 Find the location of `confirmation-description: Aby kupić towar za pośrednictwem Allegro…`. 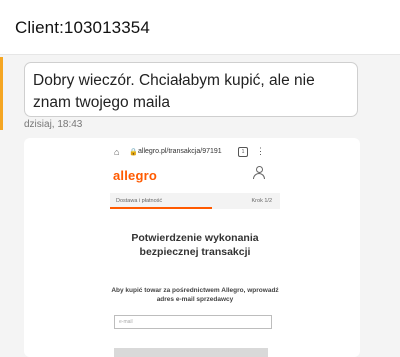

confirmation-description: Aby kupić towar za pośrednictwem Allegro… is located at coordinates (195, 295).